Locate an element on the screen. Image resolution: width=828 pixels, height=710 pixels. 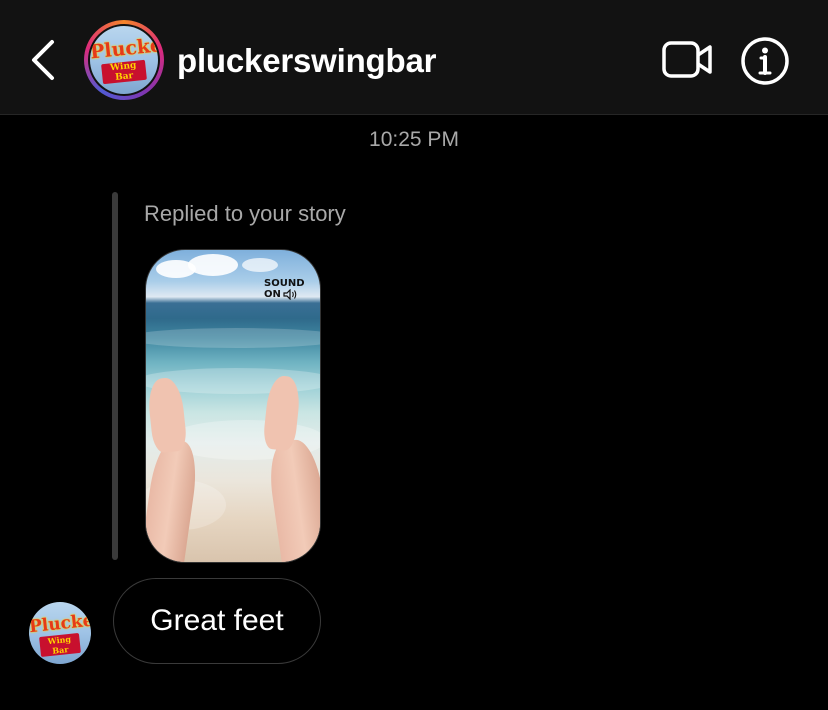
message-bubble: Great feet is located at coordinates (217, 621).